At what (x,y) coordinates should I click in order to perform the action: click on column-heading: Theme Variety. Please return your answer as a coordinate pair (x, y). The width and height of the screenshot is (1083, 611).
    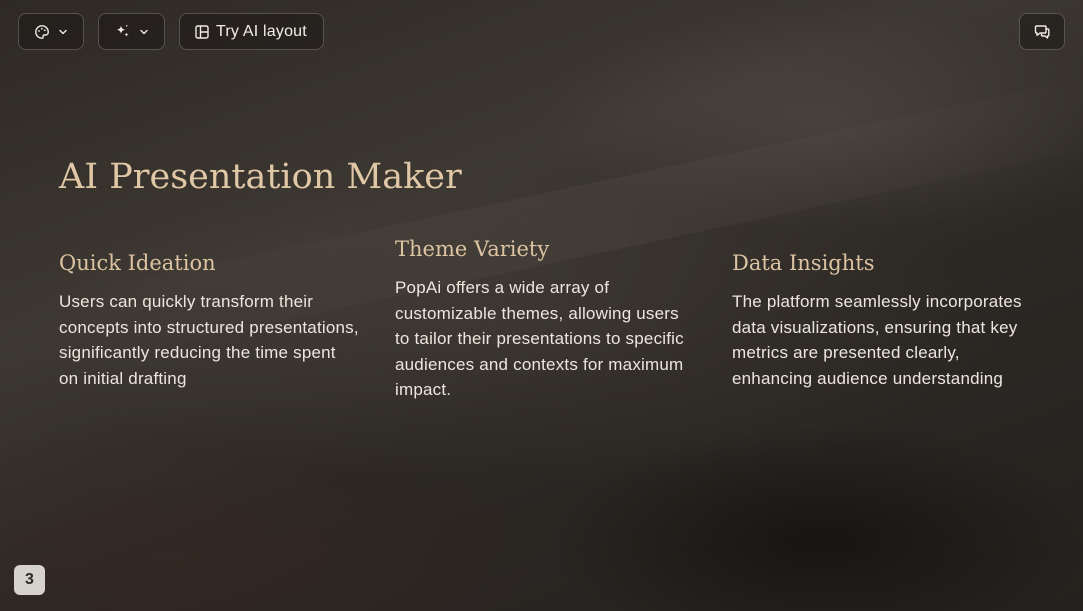
    Looking at the image, I should click on (472, 249).